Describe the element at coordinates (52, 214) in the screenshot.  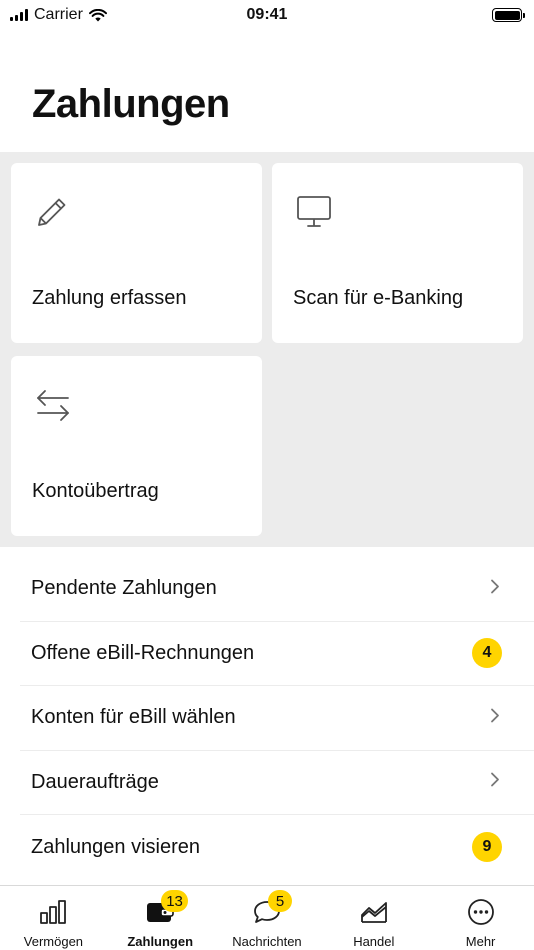
I see `pencil-icon` at that location.